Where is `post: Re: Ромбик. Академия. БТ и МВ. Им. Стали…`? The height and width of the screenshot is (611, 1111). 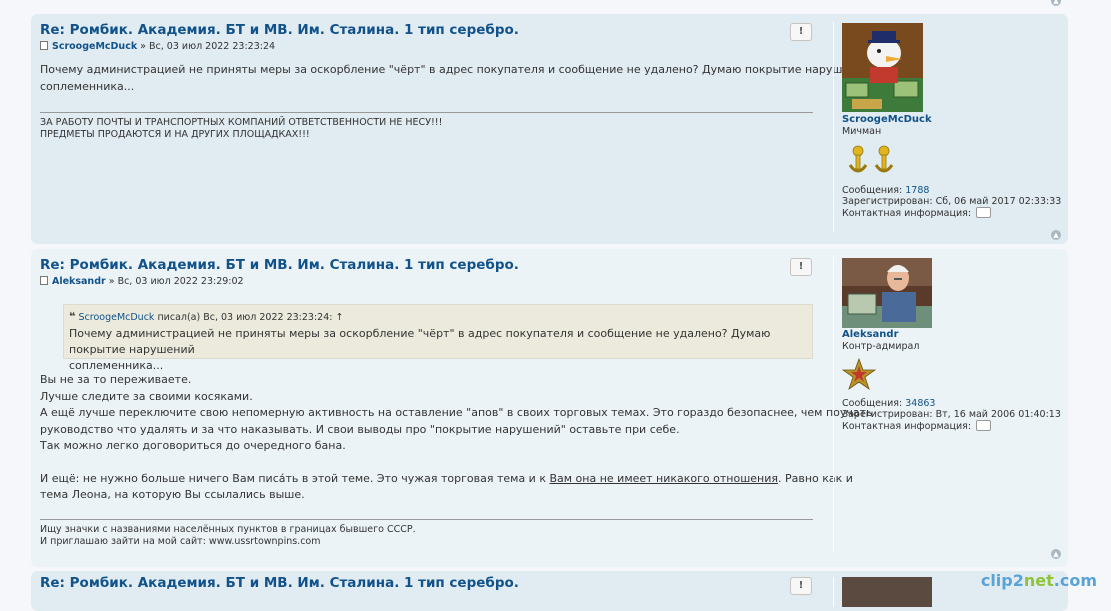 post: Re: Ромбик. Академия. БТ и МВ. Им. Стали… is located at coordinates (549, 591).